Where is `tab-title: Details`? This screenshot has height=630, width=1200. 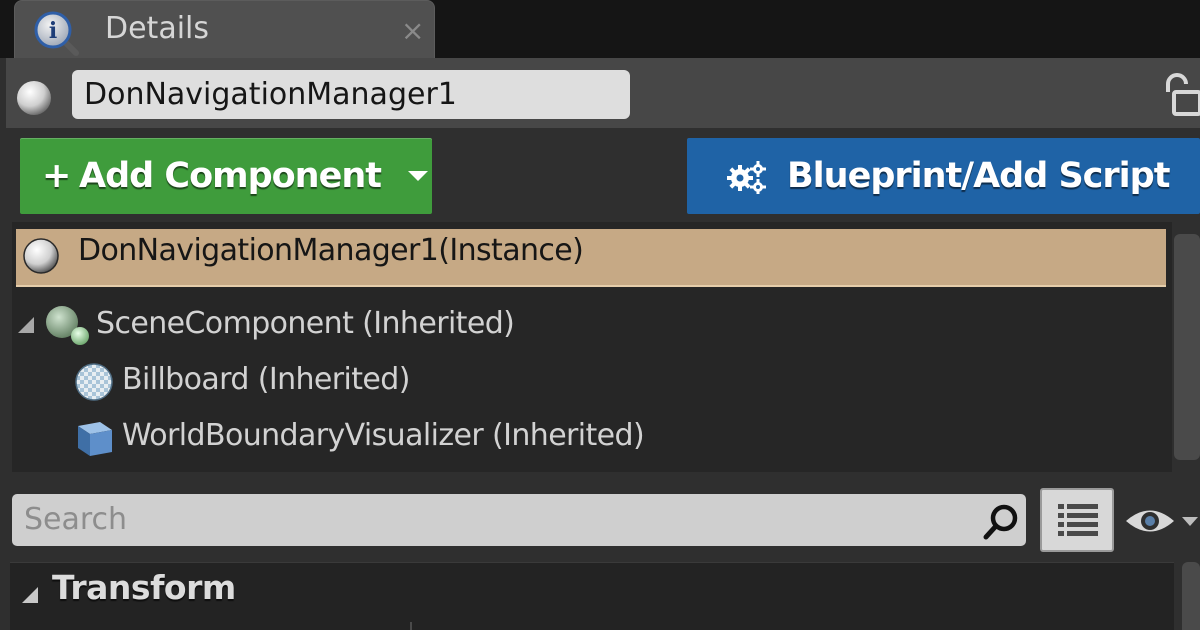 tab-title: Details is located at coordinates (157, 28).